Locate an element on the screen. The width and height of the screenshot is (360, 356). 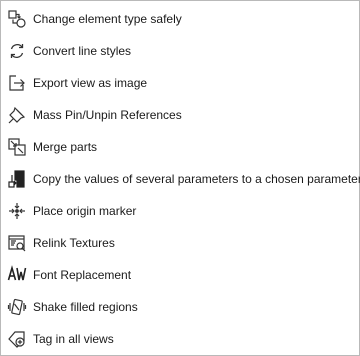
copy-parameters-icon is located at coordinates (17, 179).